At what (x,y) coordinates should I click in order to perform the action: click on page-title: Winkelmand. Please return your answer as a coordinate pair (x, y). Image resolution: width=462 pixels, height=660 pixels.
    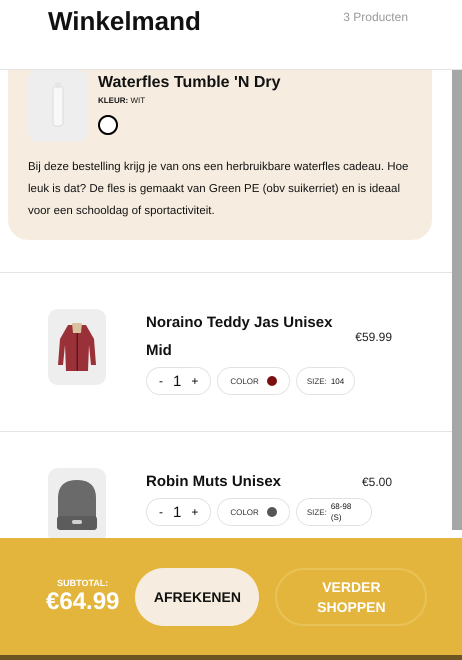
    Looking at the image, I should click on (124, 21).